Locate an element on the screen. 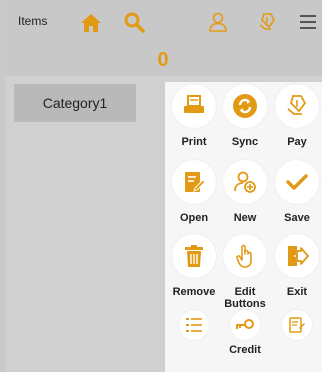 The image size is (322, 372). search-icon is located at coordinates (134, 22).